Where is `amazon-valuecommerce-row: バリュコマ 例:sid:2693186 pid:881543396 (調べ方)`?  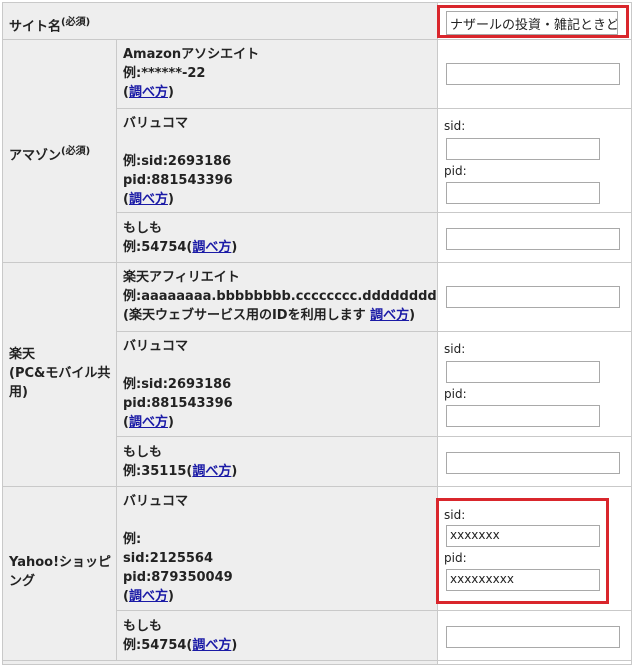
amazon-valuecommerce-row: バリュコマ 例:sid:2693186 pid:881543396 (調べ方) is located at coordinates (277, 160).